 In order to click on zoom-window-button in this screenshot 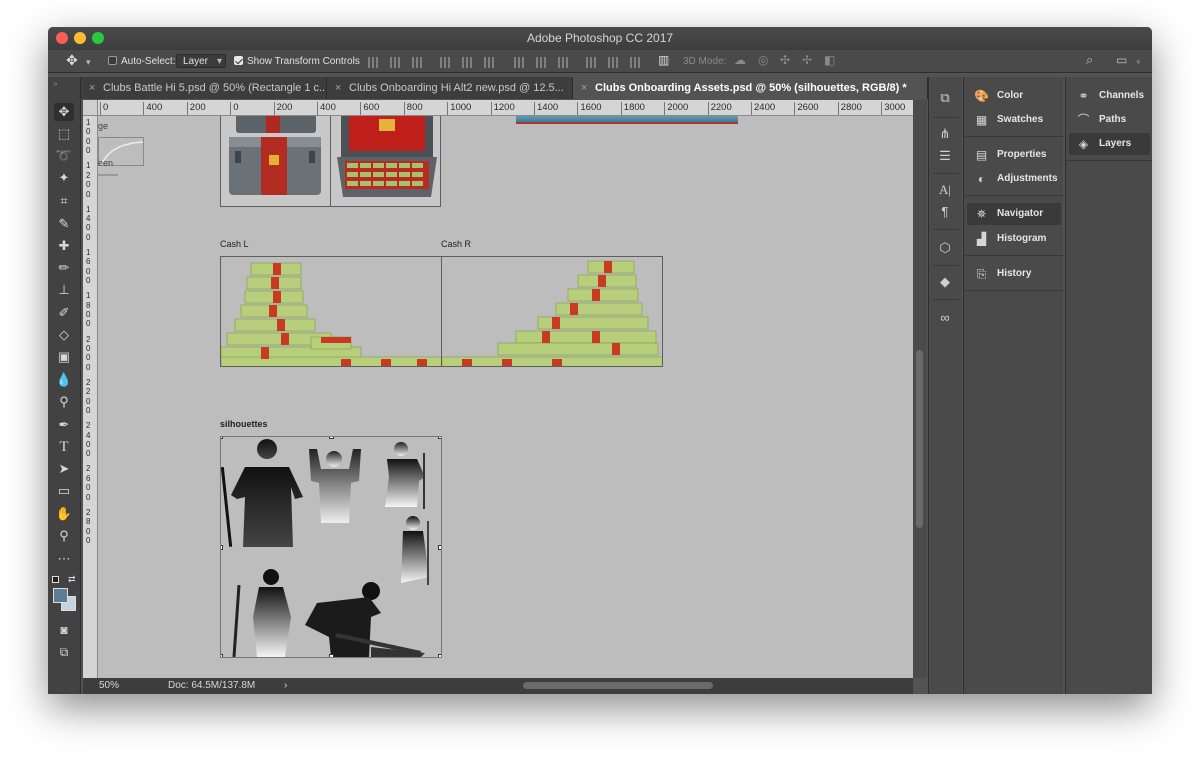, I will do `click(98, 38)`.